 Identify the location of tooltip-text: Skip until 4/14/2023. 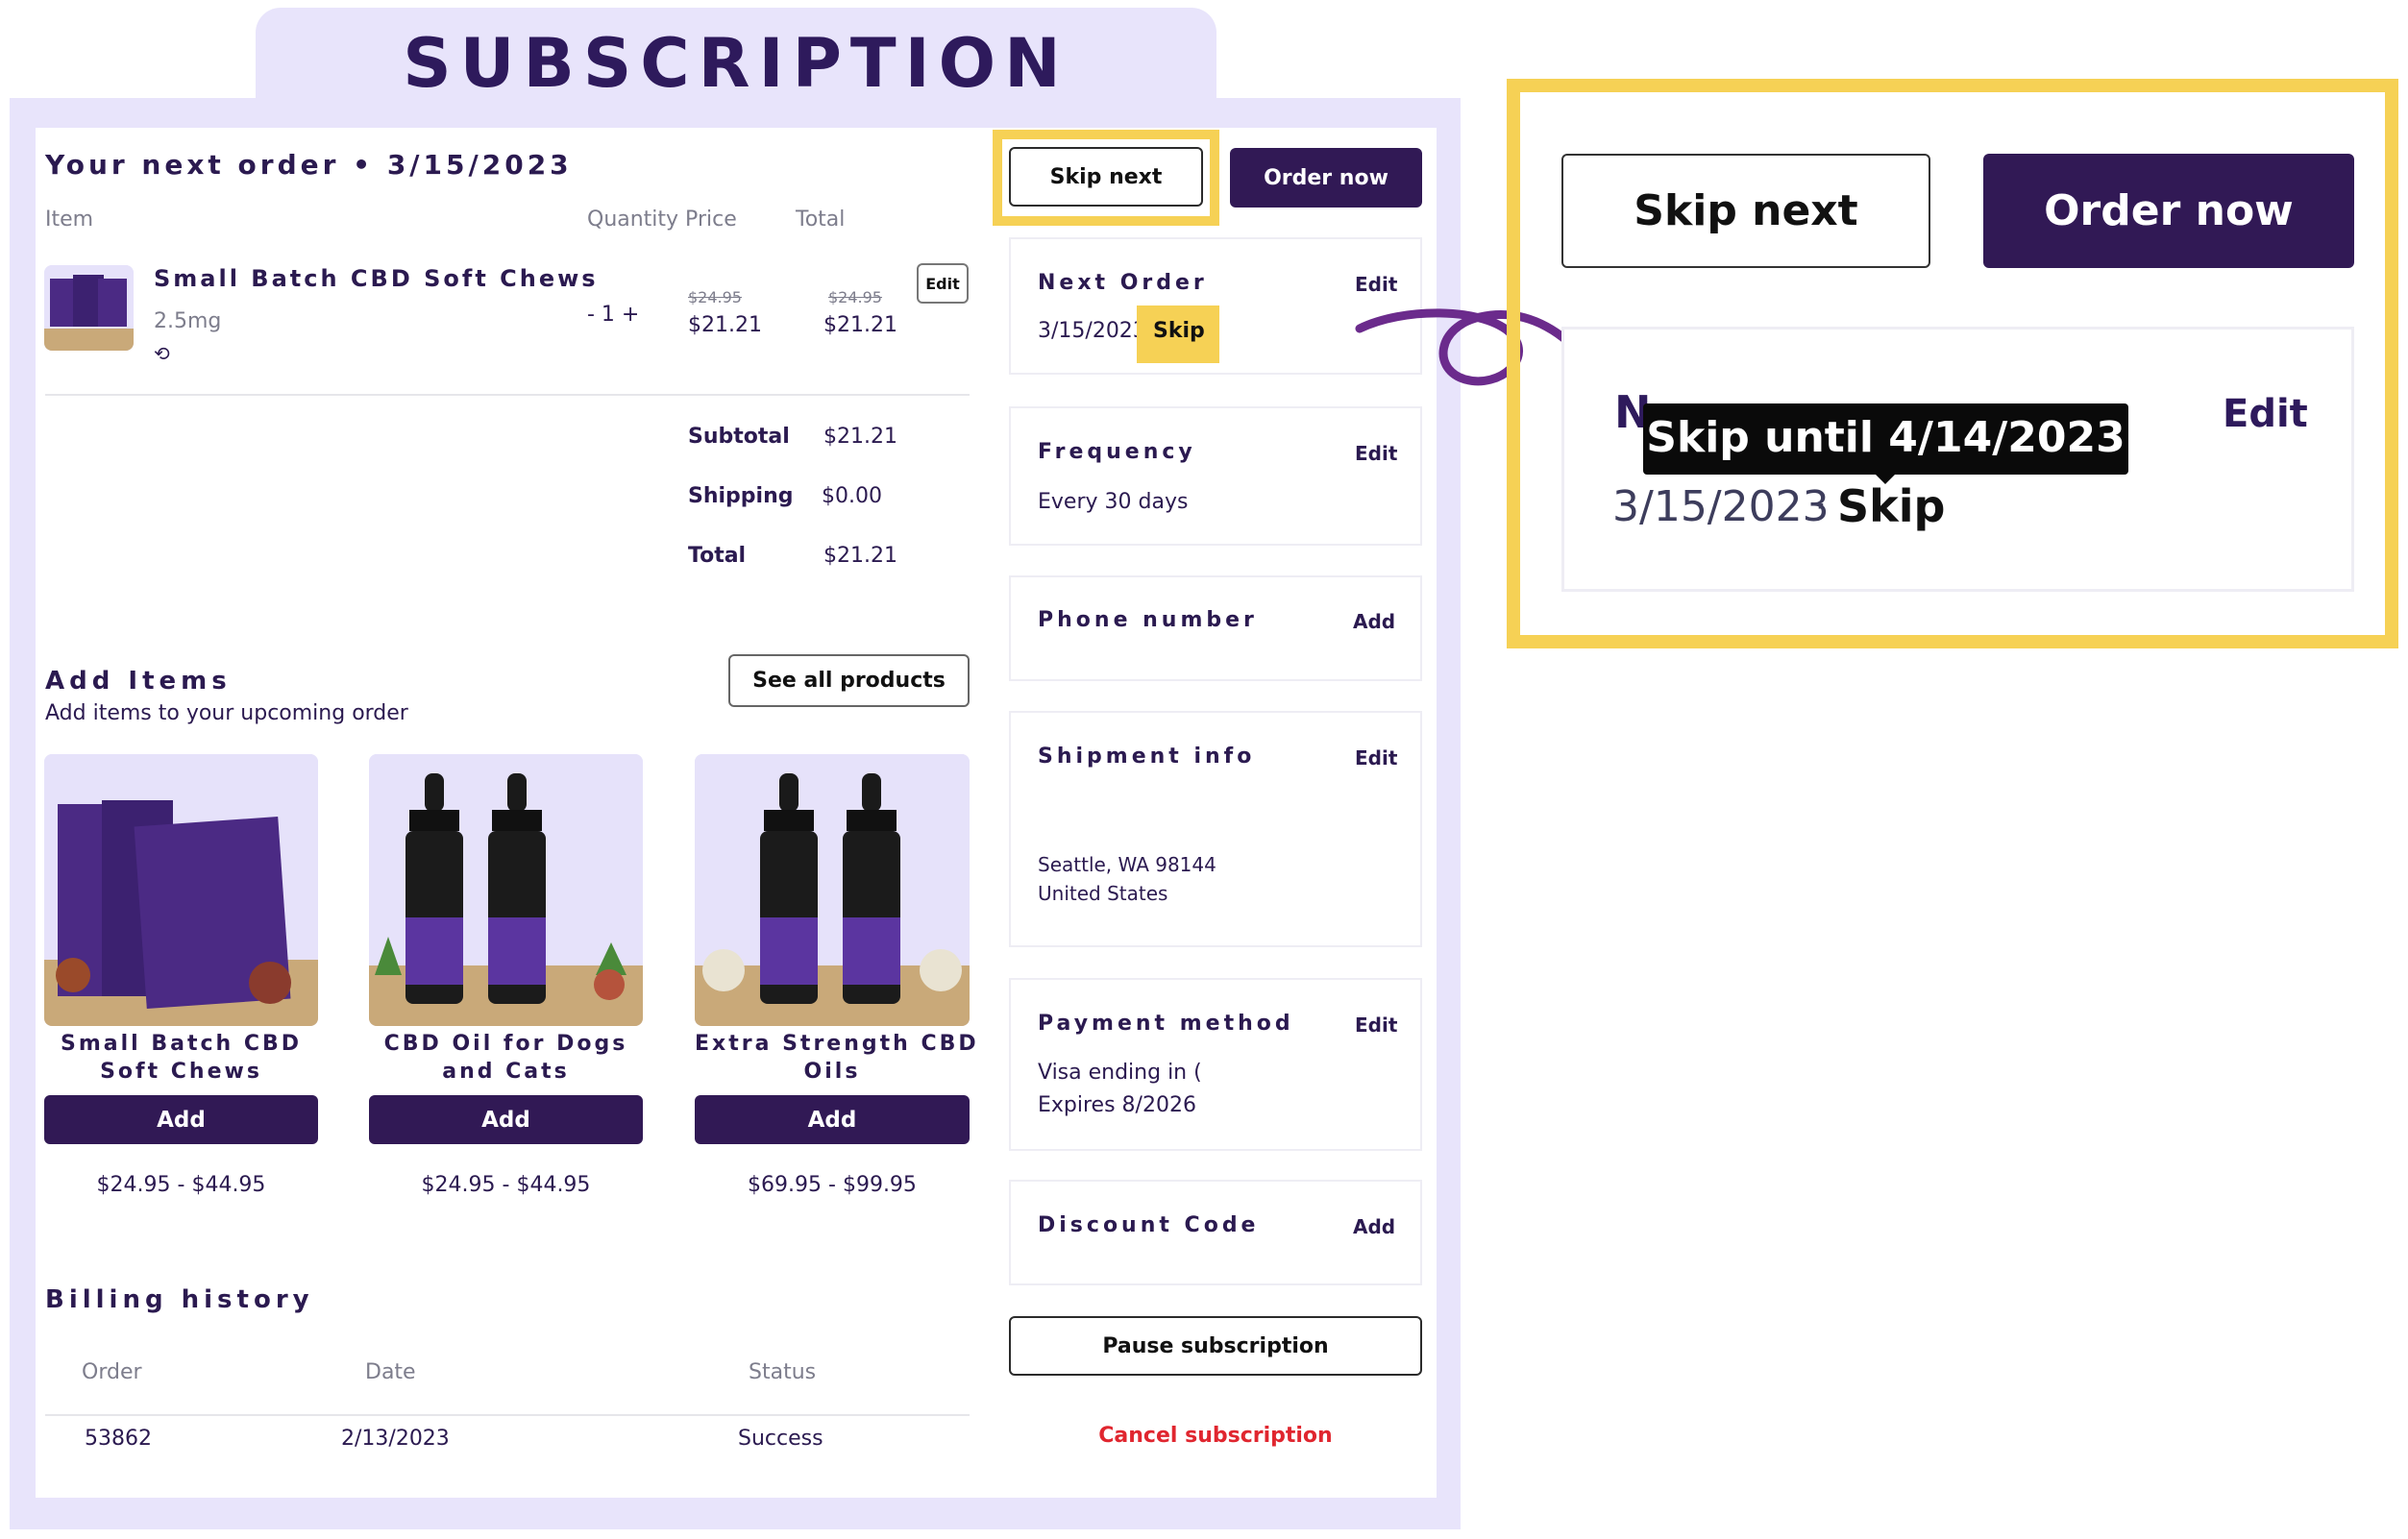
(1885, 437).